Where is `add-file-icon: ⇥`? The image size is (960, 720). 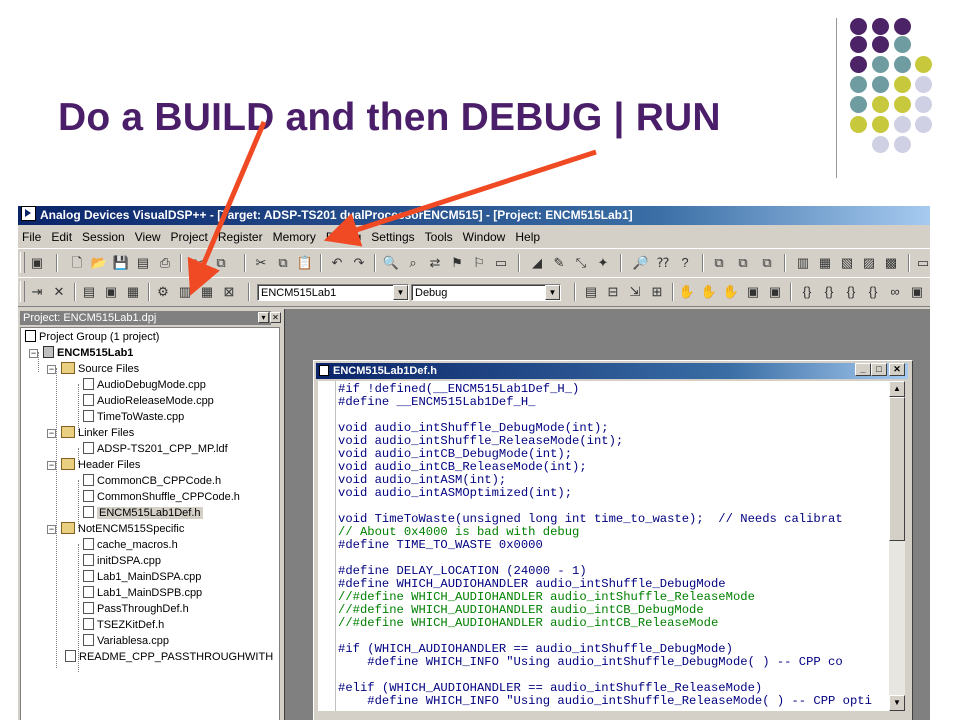 add-file-icon: ⇥ is located at coordinates (37, 292).